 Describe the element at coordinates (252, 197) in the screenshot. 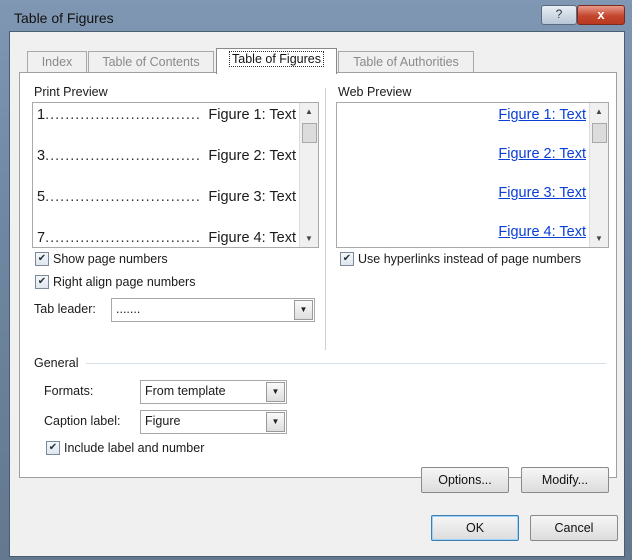

I see `entry-text: Figure 3: Text` at that location.